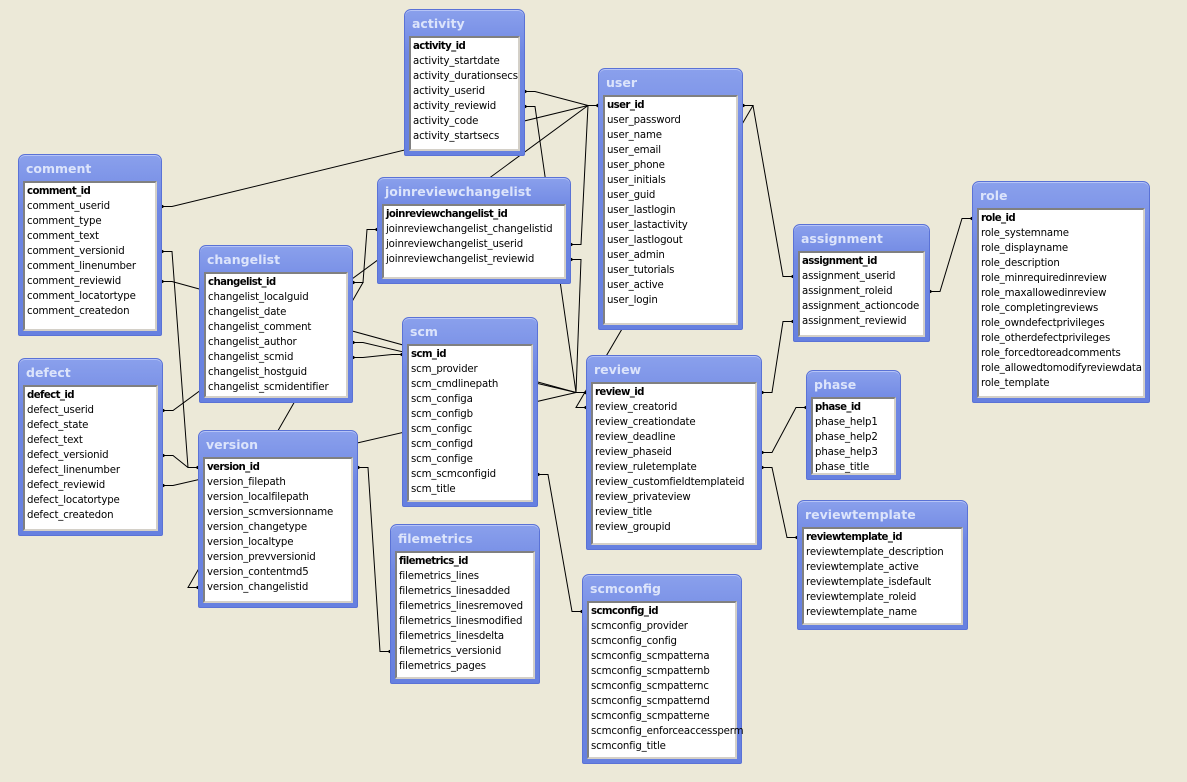 Image resolution: width=1187 pixels, height=782 pixels. Describe the element at coordinates (670, 82) in the screenshot. I see `table-title: user` at that location.